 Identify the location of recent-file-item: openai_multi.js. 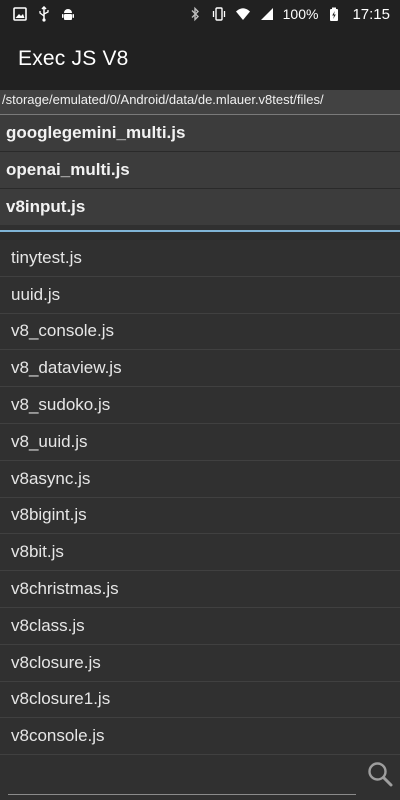
(200, 169).